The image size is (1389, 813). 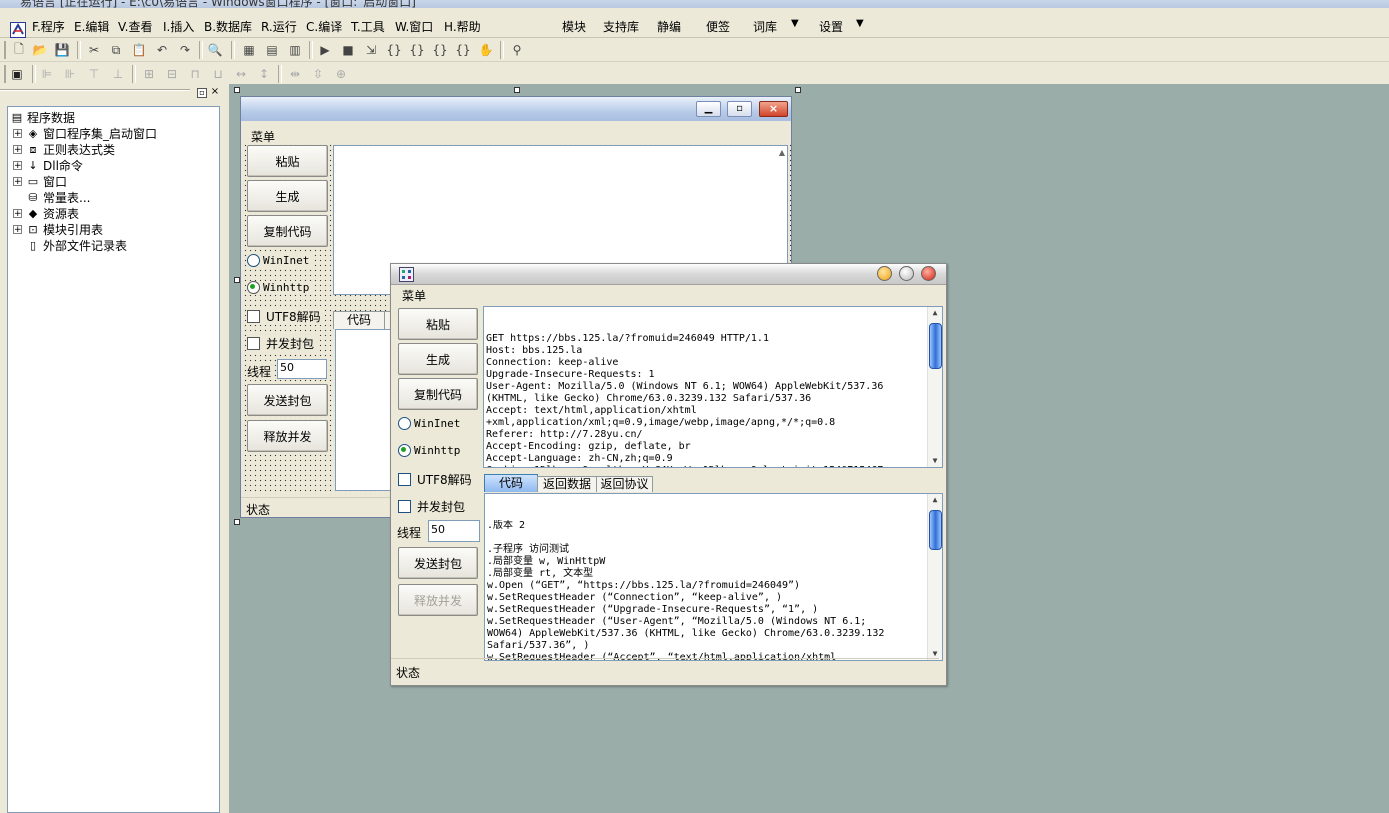 I want to click on menu-module: 模块, so click(x=574, y=26).